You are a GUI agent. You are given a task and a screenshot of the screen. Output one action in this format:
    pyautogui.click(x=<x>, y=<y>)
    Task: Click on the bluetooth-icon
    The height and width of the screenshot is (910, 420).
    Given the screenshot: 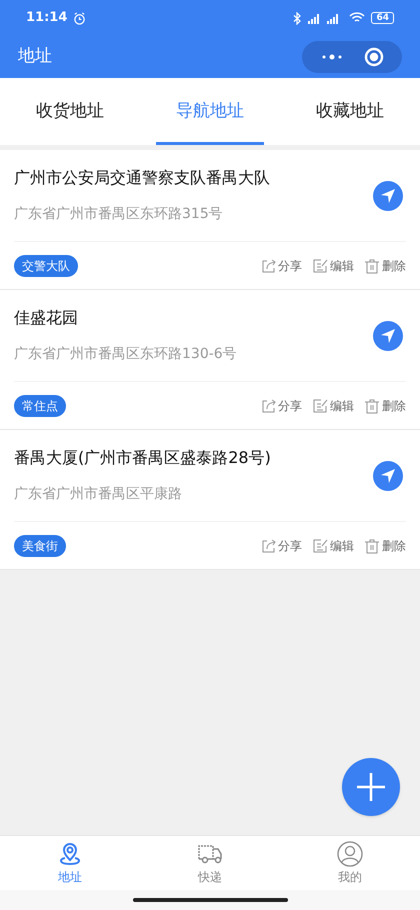 What is the action you would take?
    pyautogui.click(x=297, y=18)
    